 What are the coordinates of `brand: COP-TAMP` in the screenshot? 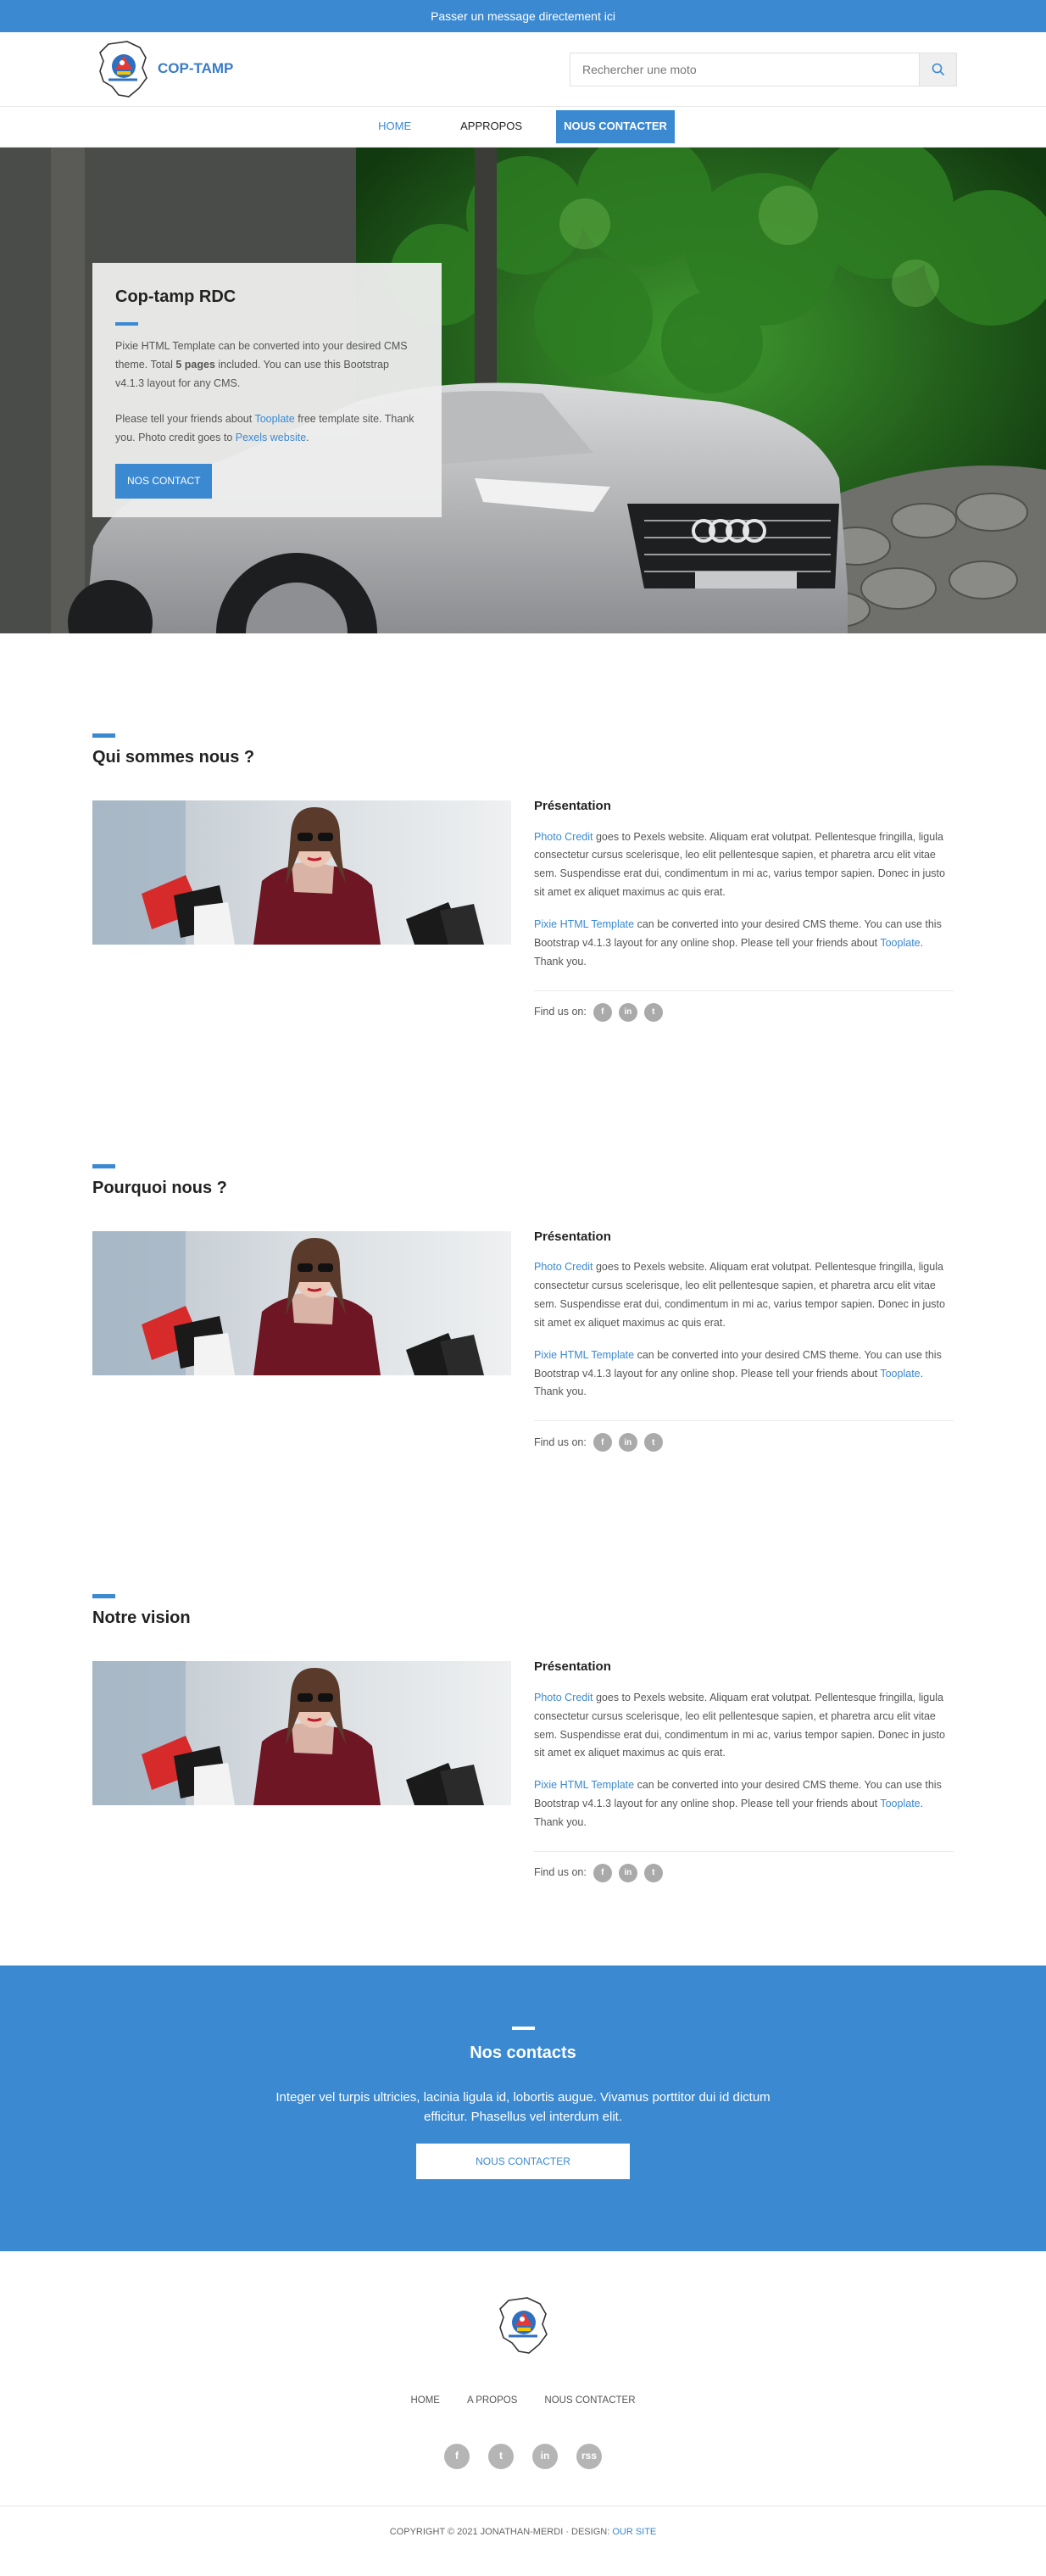 It's located at (163, 69).